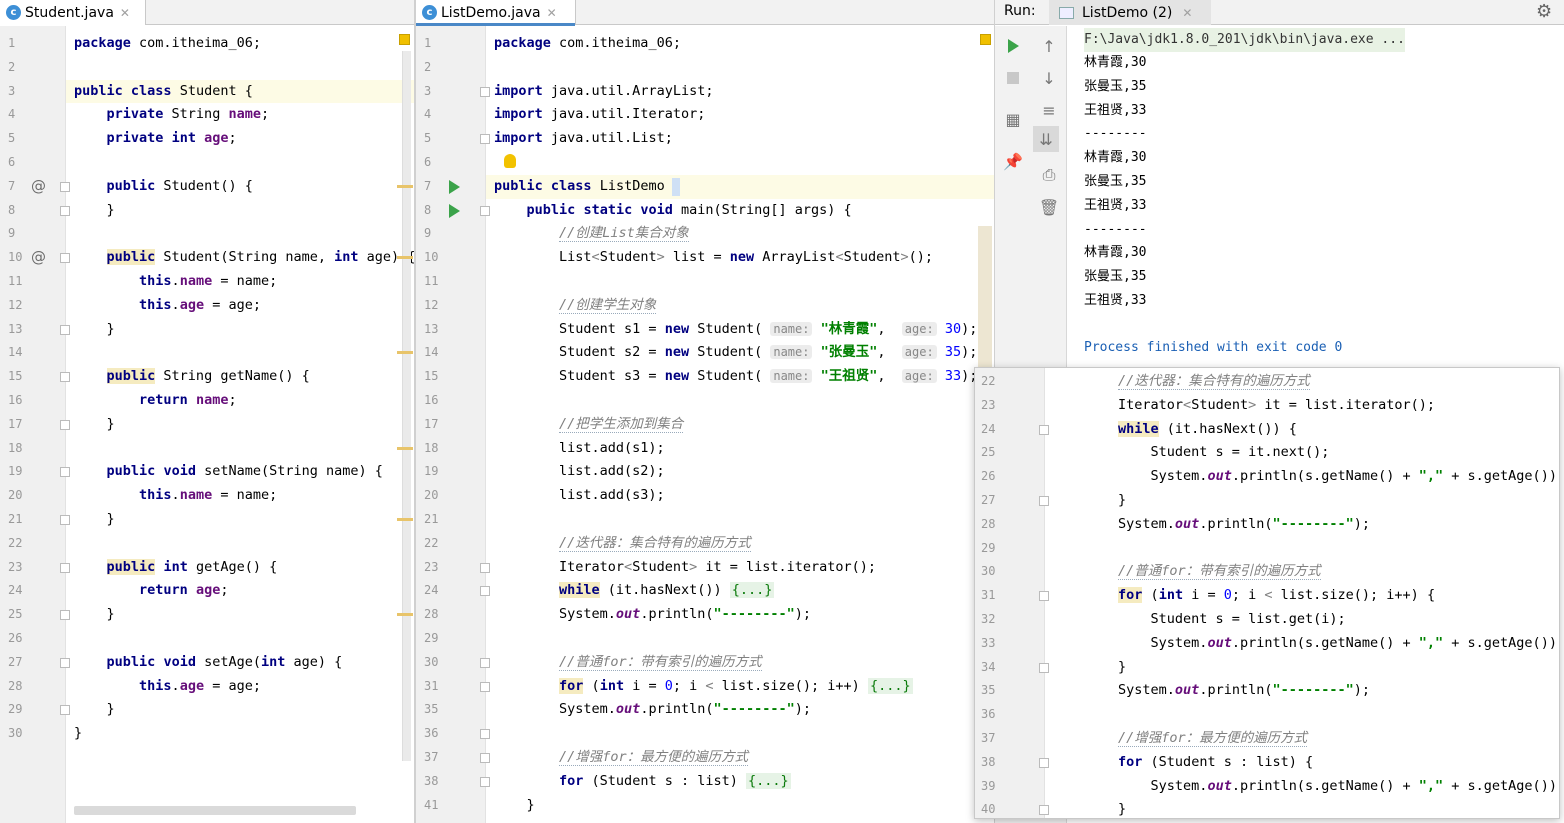 This screenshot has width=1564, height=823. What do you see at coordinates (431, 568) in the screenshot?
I see `line-number: 23` at bounding box center [431, 568].